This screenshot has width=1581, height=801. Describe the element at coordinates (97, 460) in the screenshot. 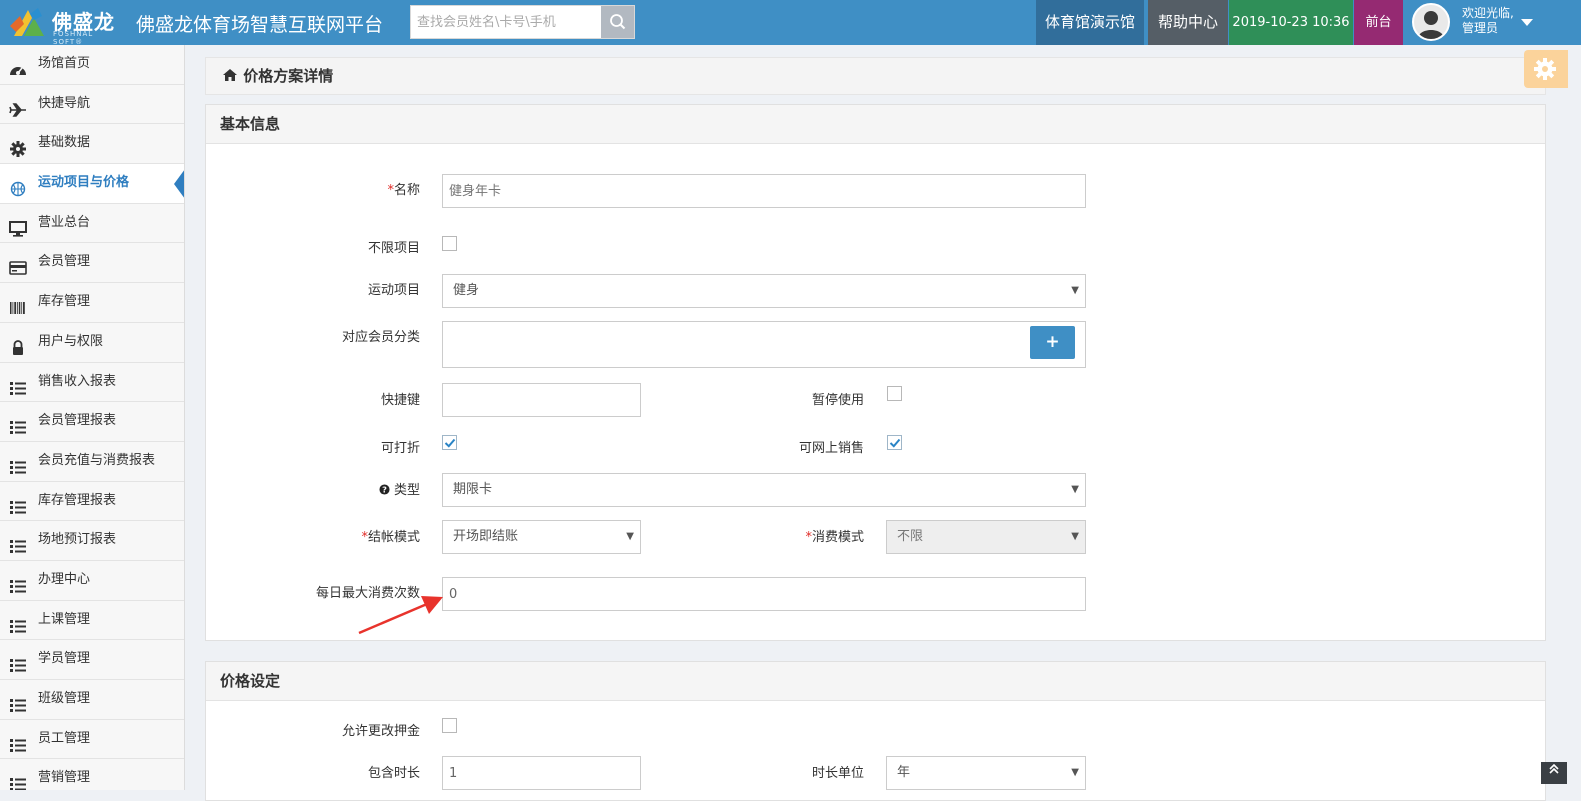

I see `sidebar-item-label: 会员充值与消费报表` at that location.